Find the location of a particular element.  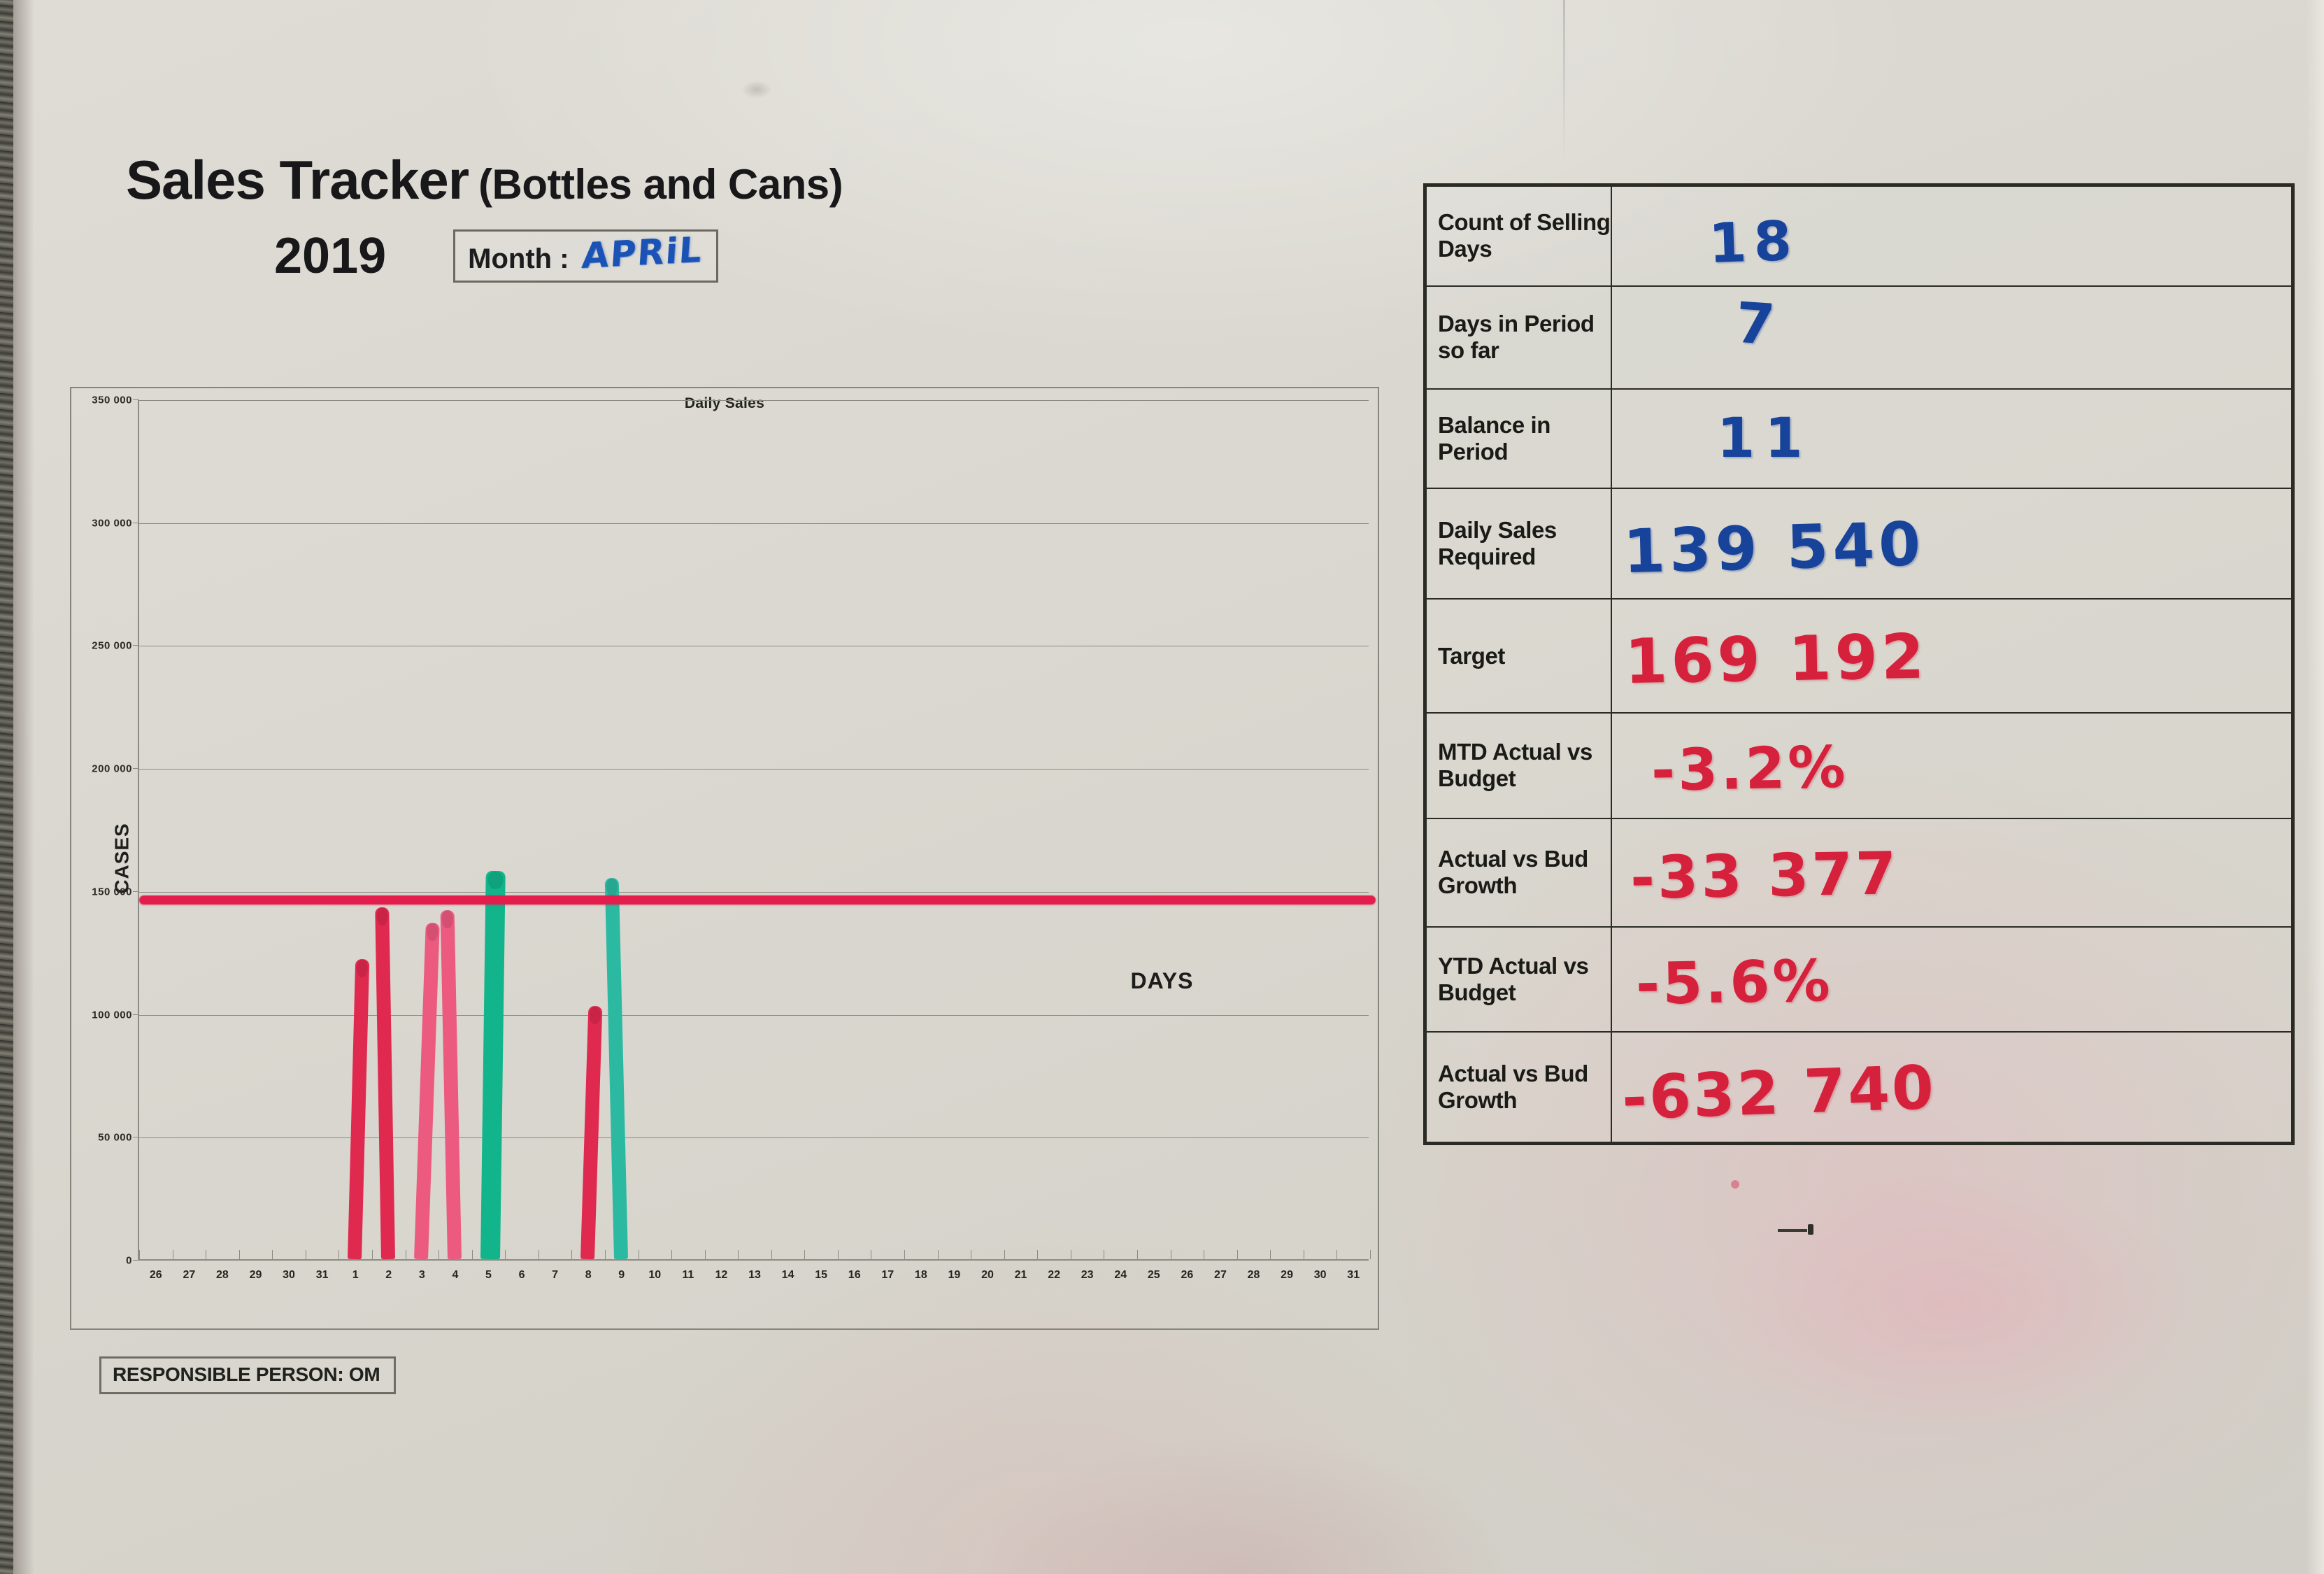

y-tick-label: 200 000 is located at coordinates (112, 769).